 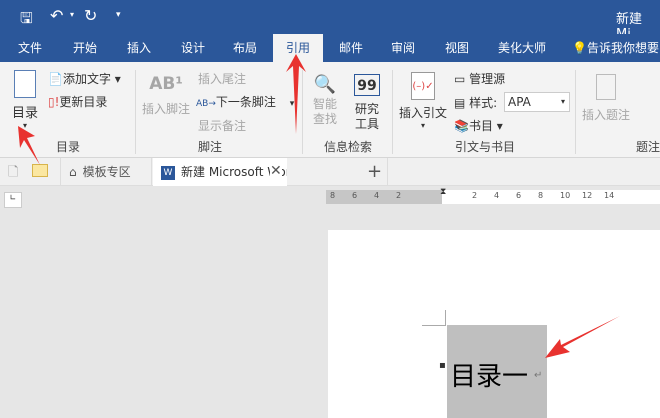 I want to click on arrow-left-icon, so click(x=582, y=337).